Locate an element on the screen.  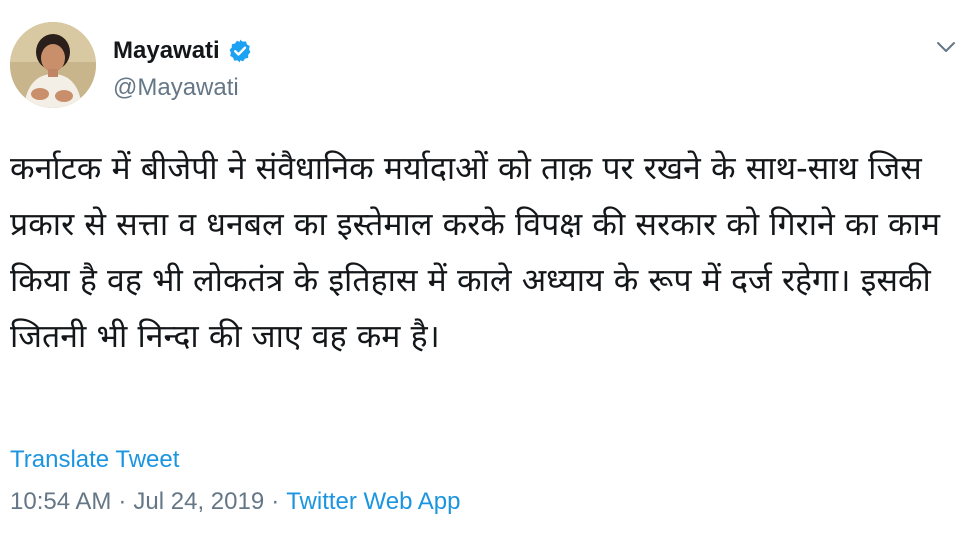
author-name-row: Mayawati is located at coordinates (183, 51).